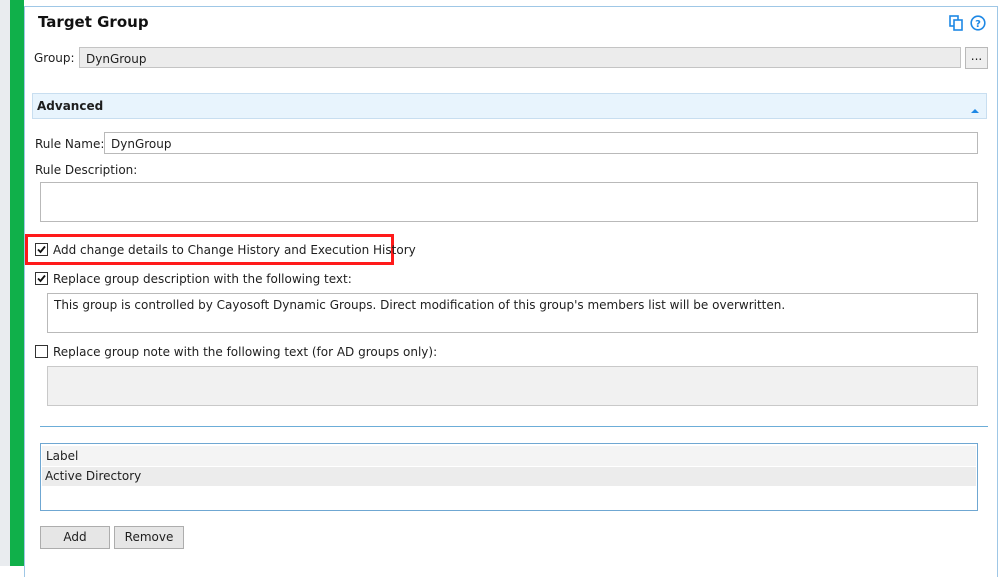  Describe the element at coordinates (75, 537) in the screenshot. I see `add-label-button: Add` at that location.